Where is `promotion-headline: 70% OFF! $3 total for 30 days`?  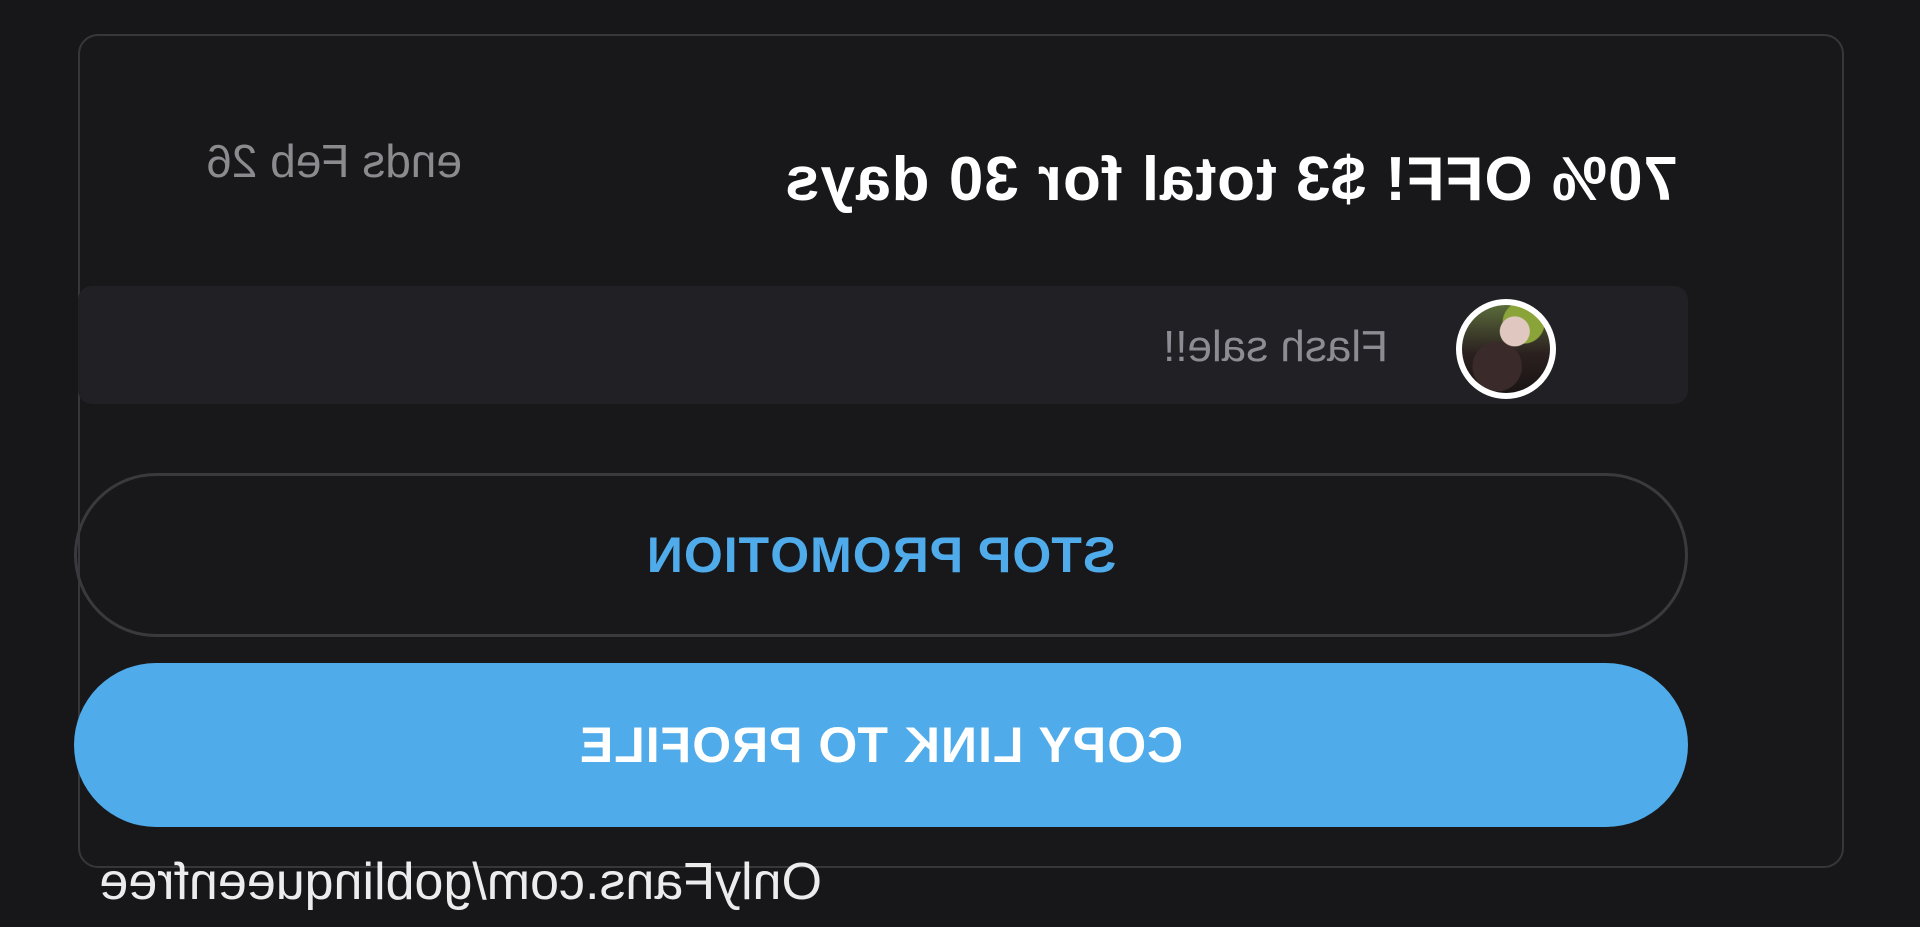
promotion-headline: 70% OFF! $3 total for 30 days is located at coordinates (1231, 179).